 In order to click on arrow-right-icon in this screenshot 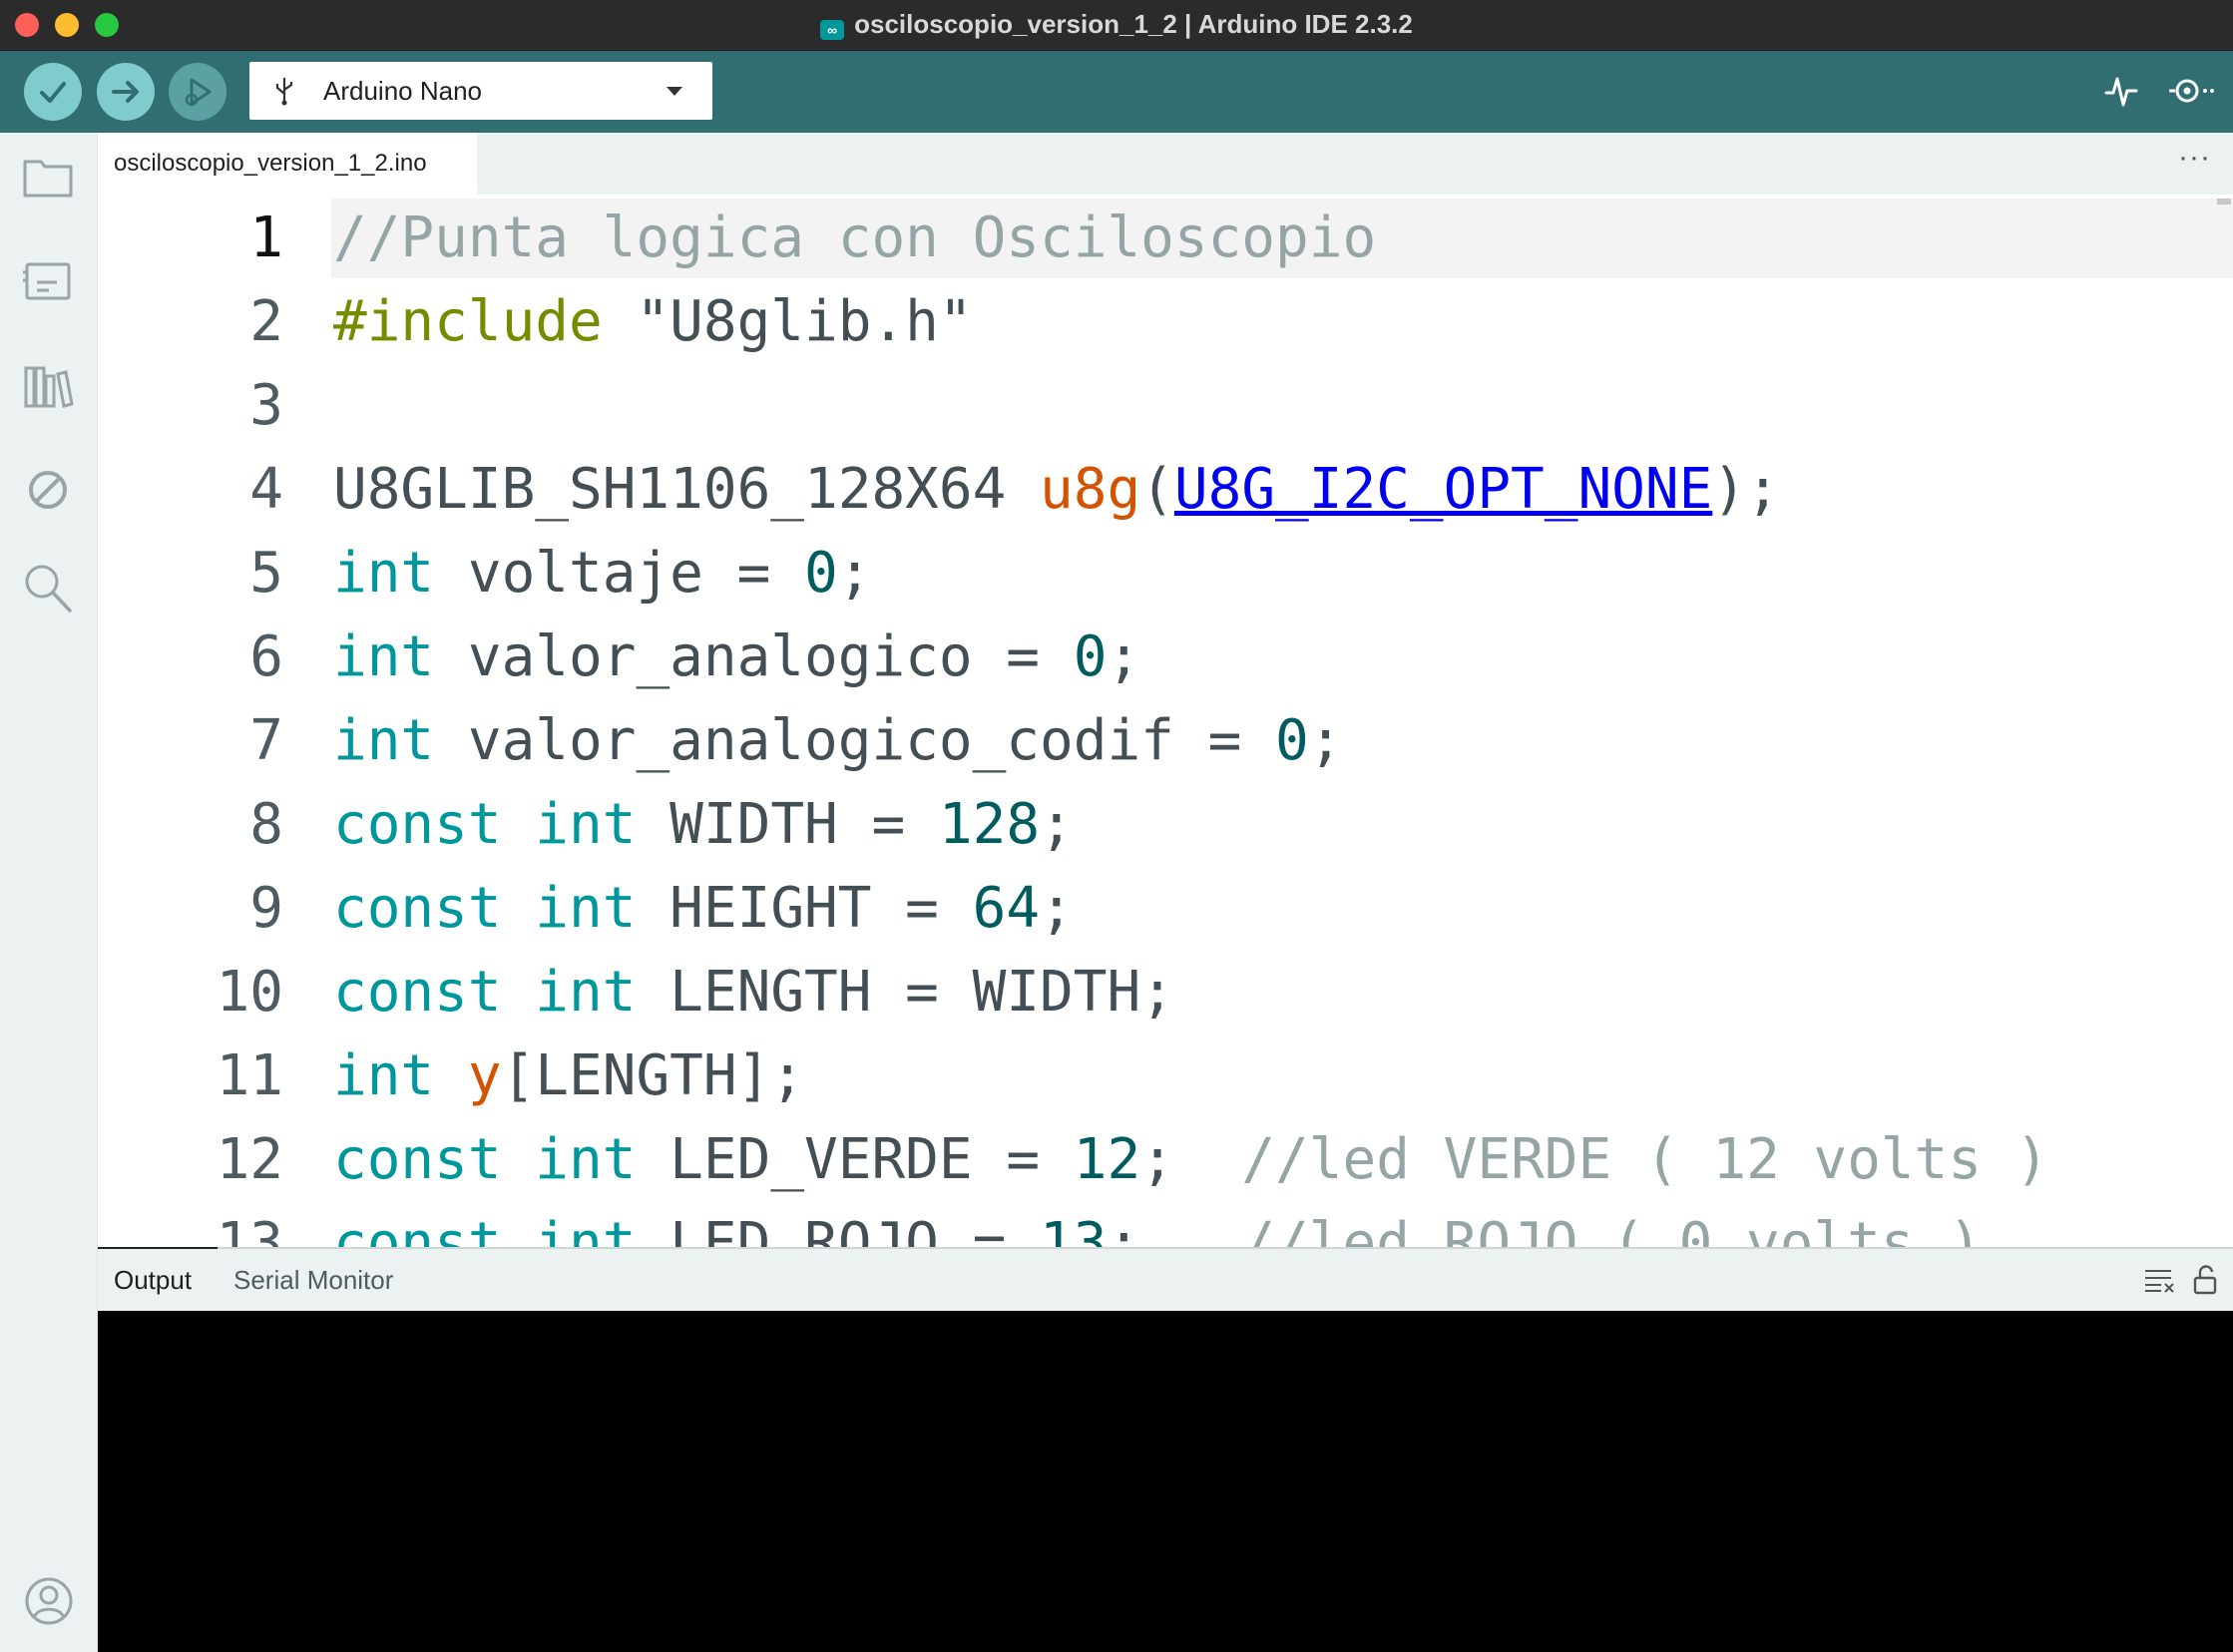, I will do `click(125, 92)`.